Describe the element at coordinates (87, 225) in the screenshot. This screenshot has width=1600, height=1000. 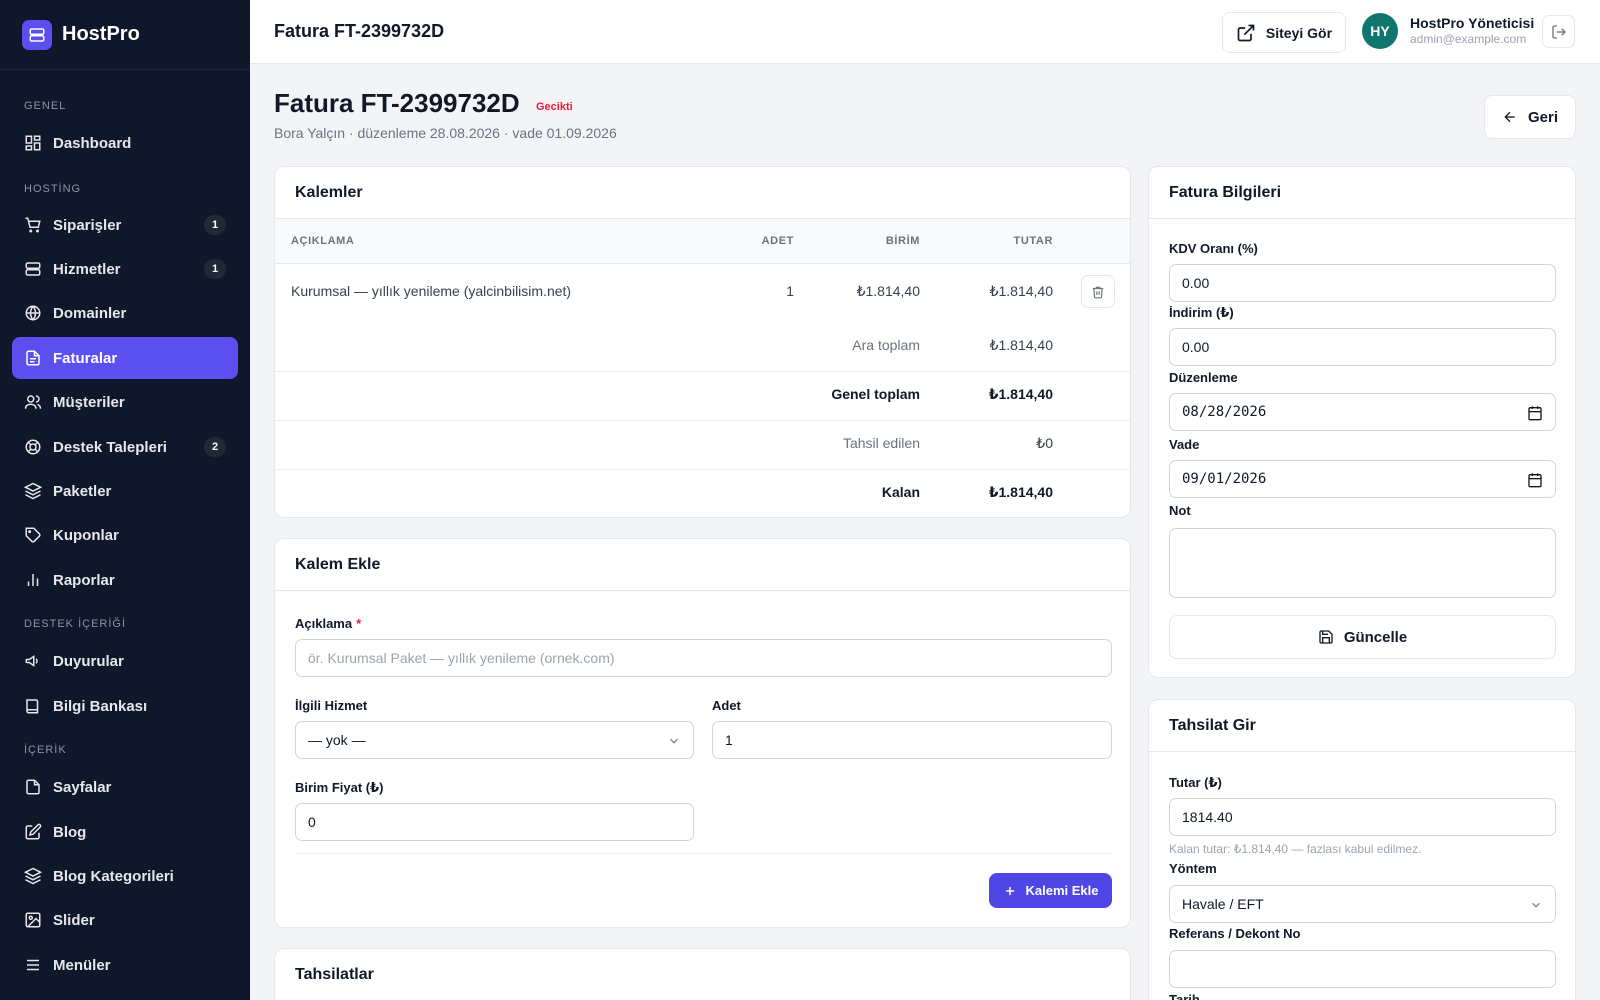
I see `sidebar-item-label: Siparişler` at that location.